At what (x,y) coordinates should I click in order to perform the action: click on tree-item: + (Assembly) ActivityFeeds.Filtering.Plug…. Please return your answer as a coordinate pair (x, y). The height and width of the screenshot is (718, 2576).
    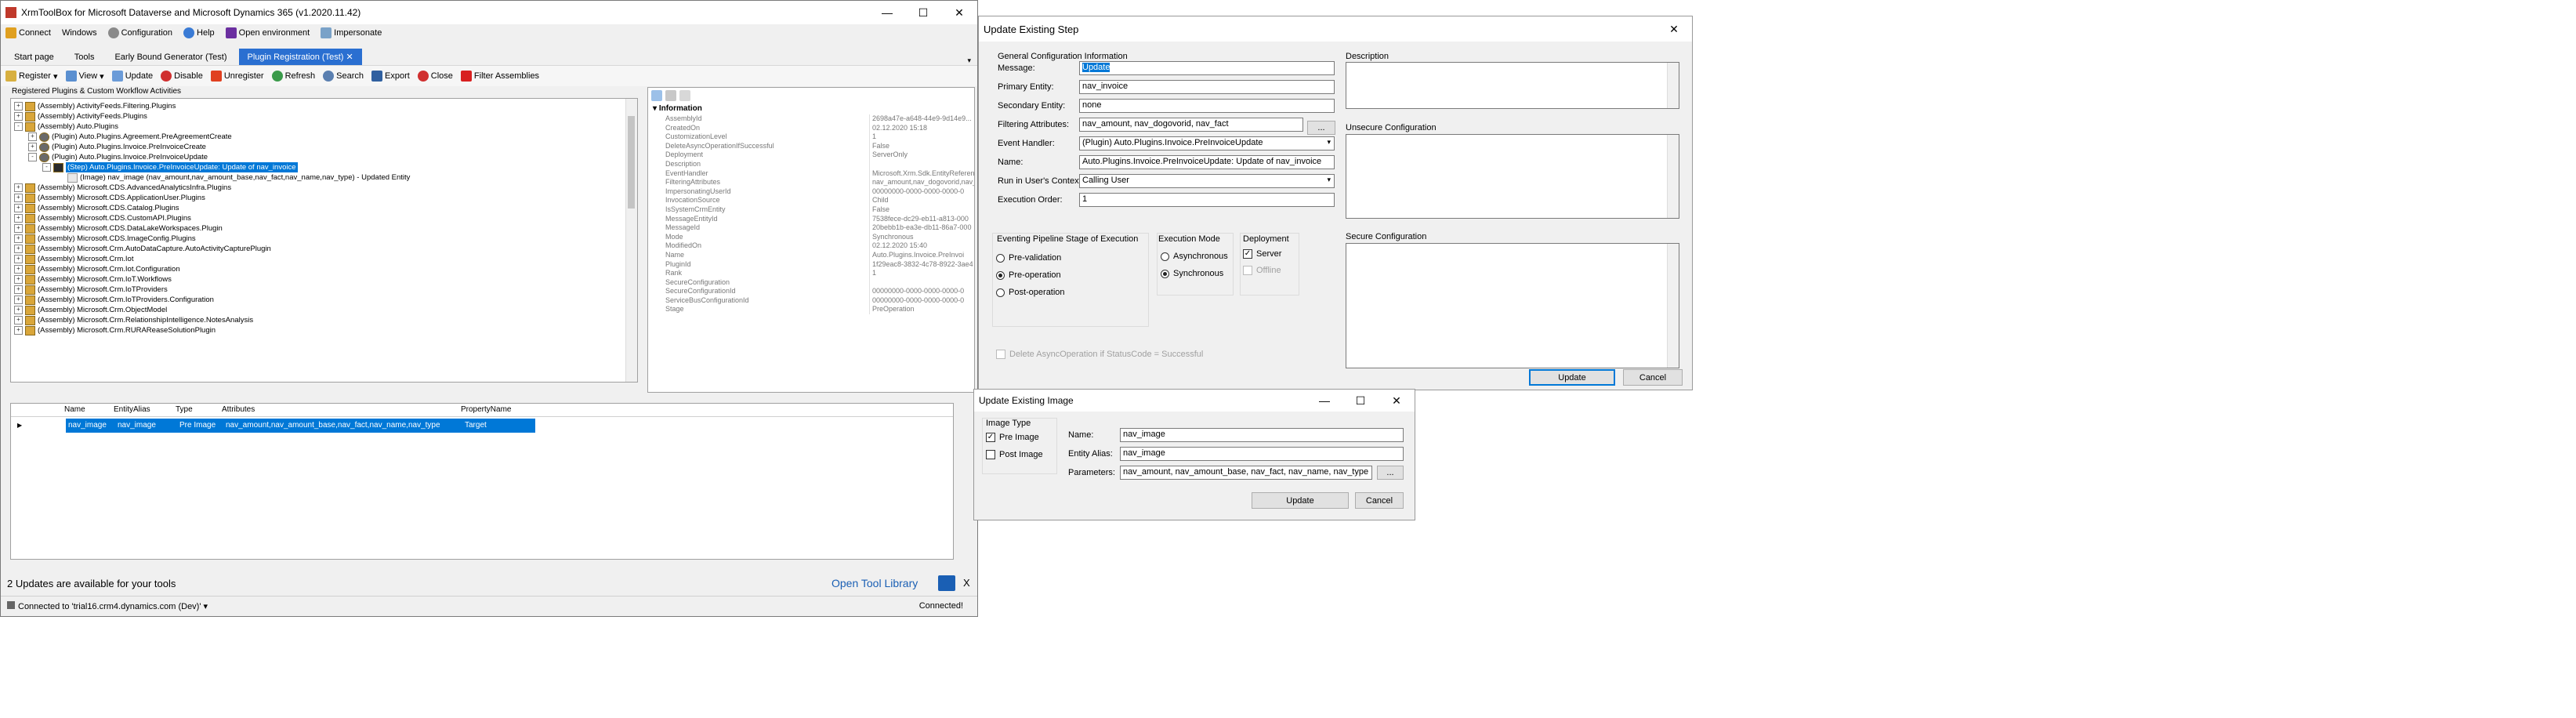
    Looking at the image, I should click on (324, 106).